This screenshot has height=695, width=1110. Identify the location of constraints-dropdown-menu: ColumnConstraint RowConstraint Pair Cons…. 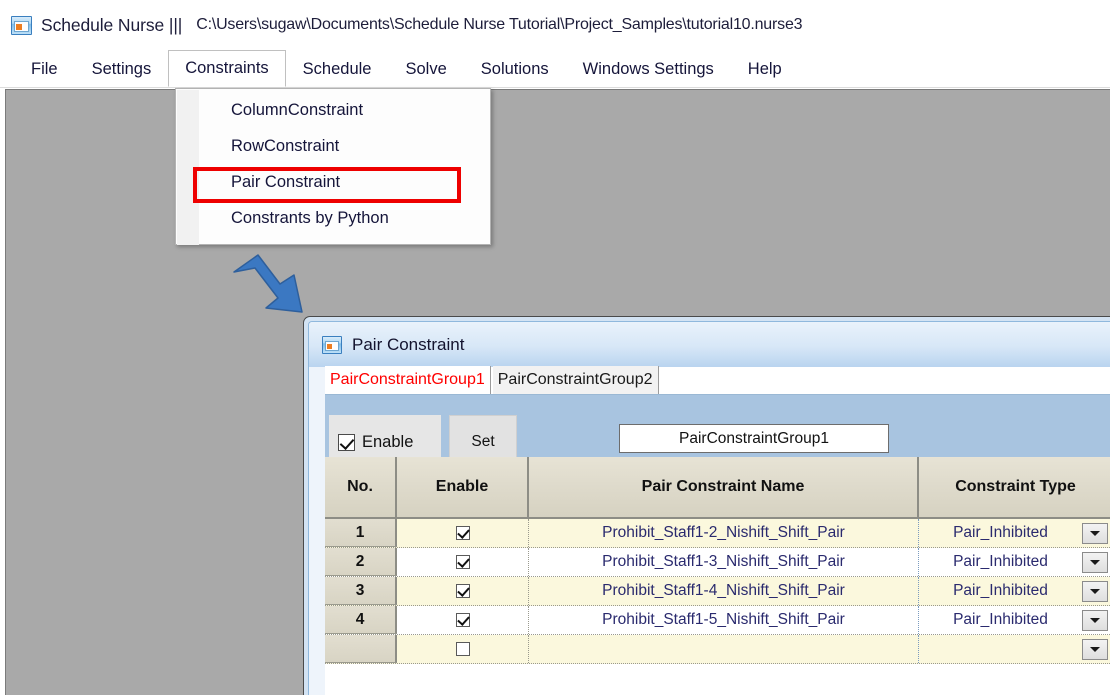
(333, 166).